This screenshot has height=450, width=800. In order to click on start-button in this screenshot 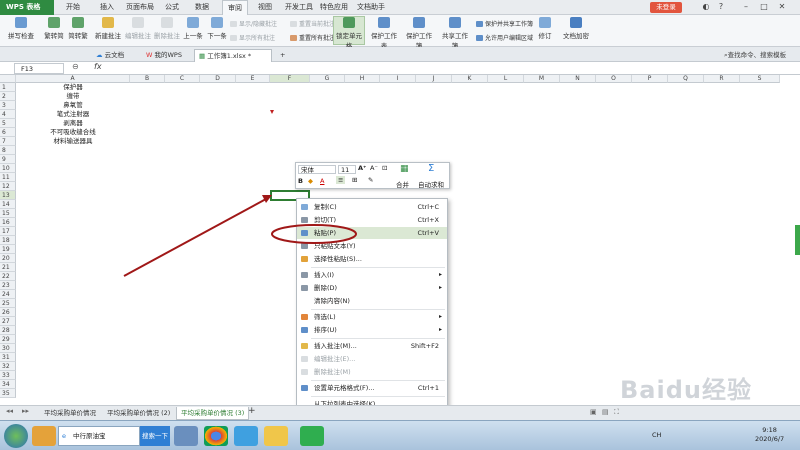, I will do `click(16, 436)`.